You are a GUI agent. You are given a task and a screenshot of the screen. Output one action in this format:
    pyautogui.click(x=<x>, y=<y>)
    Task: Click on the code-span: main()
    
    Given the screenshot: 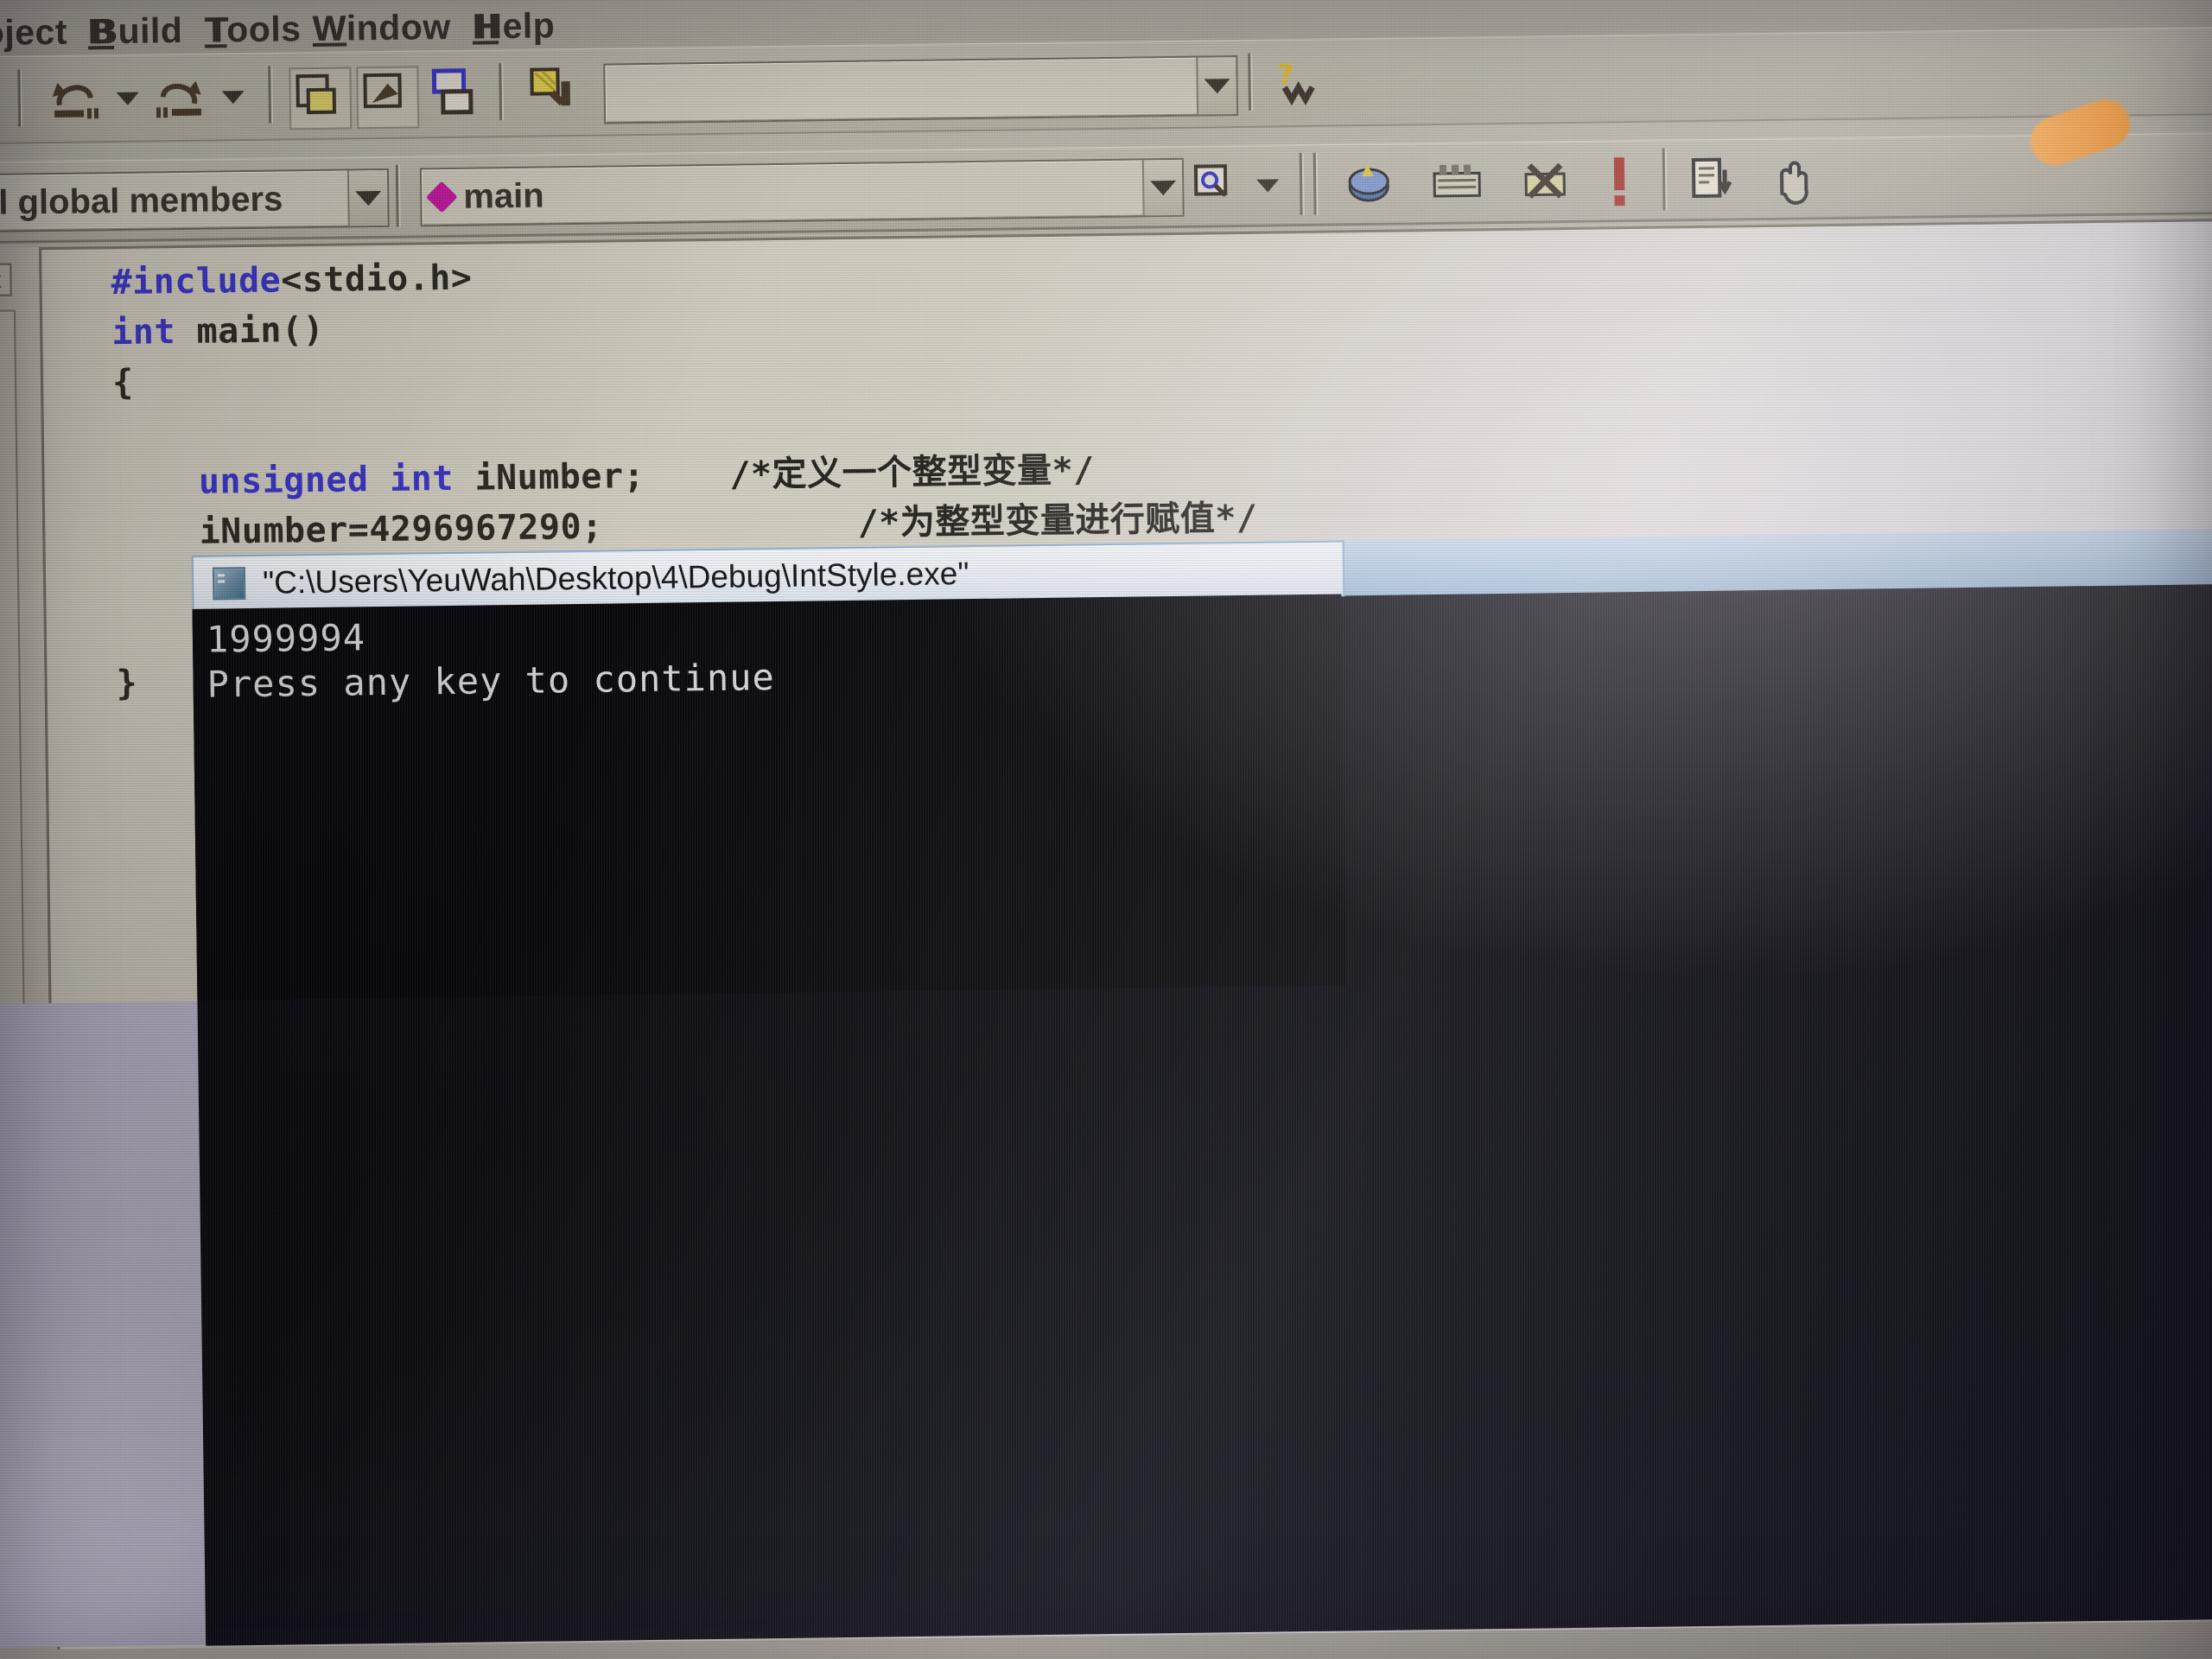 What is the action you would take?
    pyautogui.click(x=250, y=331)
    